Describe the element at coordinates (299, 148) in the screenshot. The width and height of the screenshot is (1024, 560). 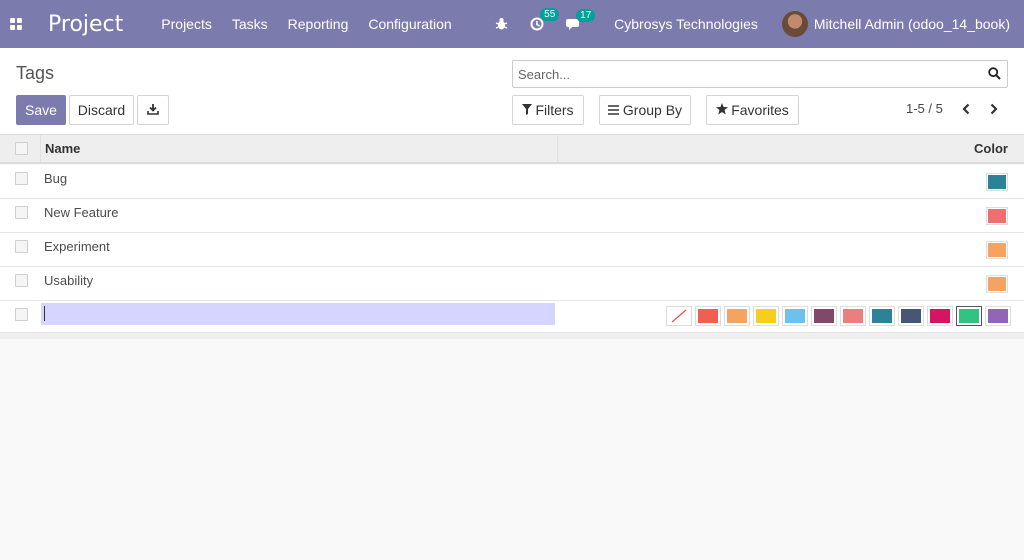
I see `column-header-name: Name` at that location.